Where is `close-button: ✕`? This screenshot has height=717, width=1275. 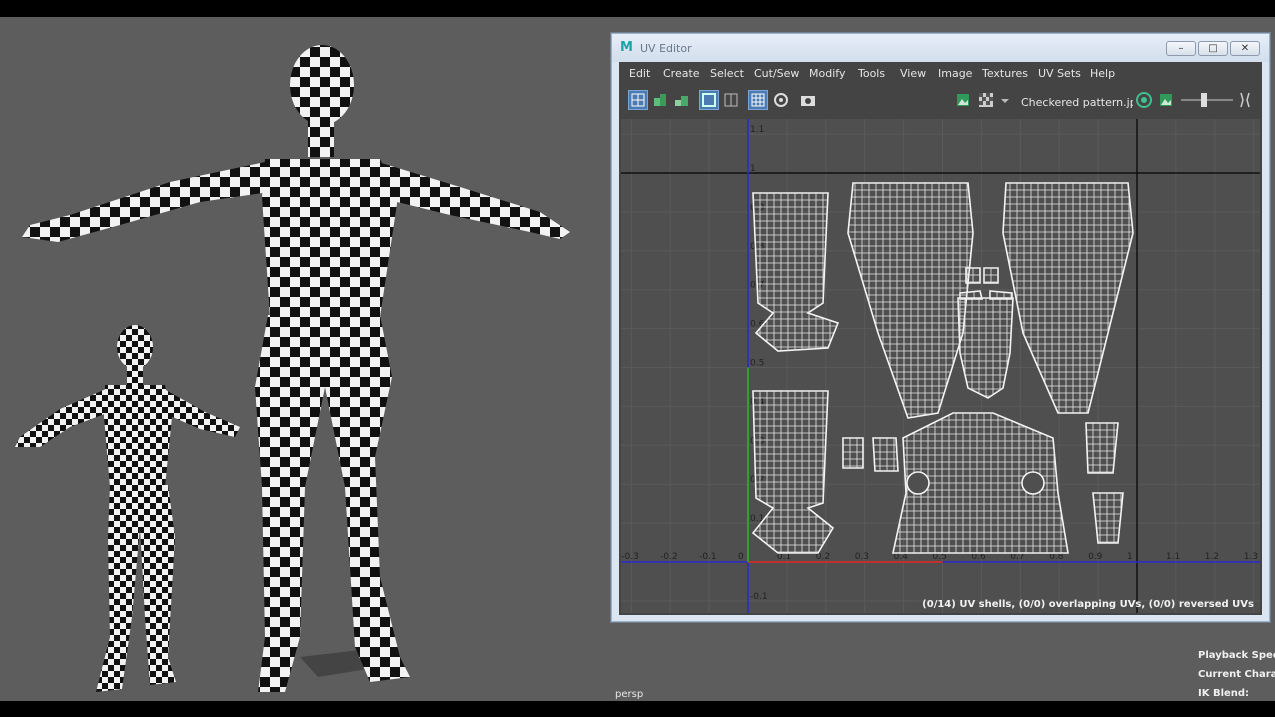
close-button: ✕ is located at coordinates (1245, 48).